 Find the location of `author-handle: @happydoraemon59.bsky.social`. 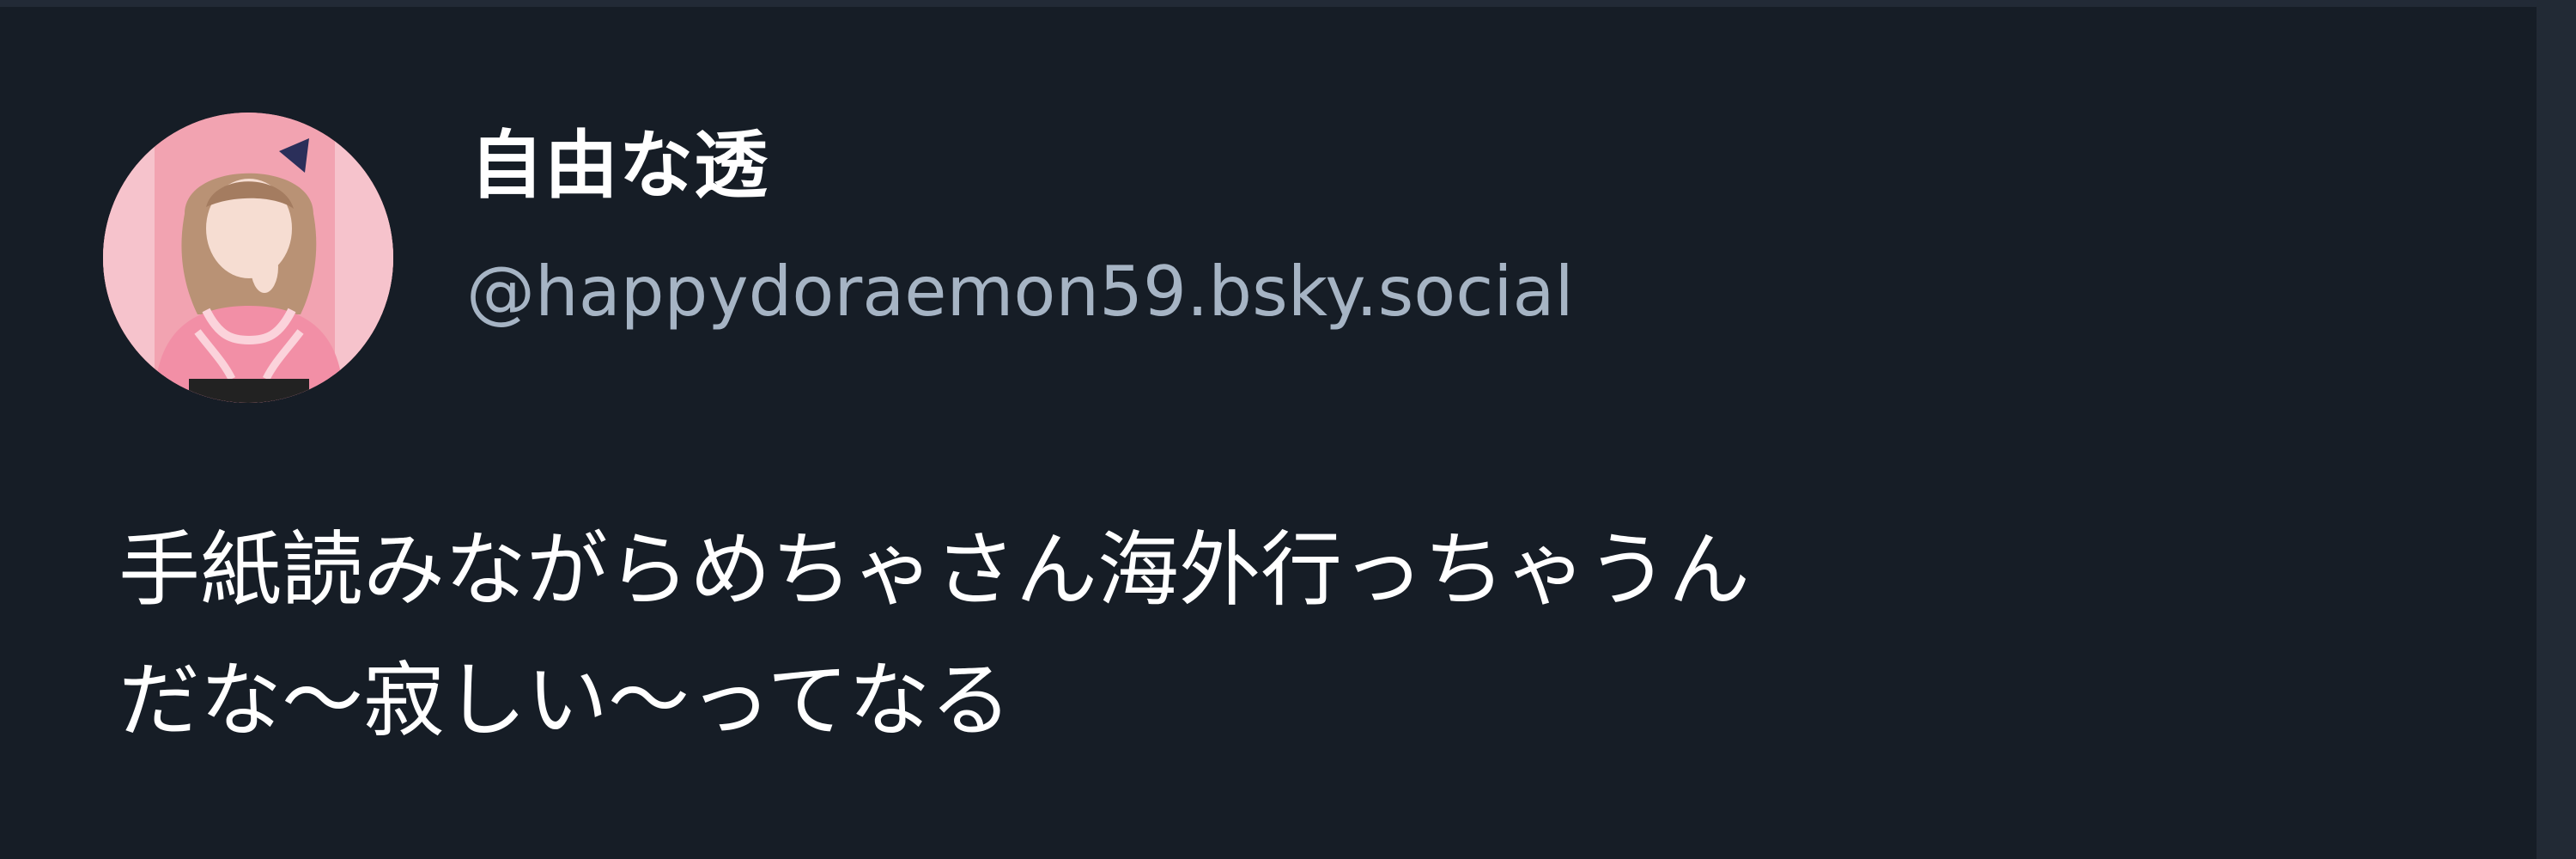

author-handle: @happydoraemon59.bsky.social is located at coordinates (1020, 292).